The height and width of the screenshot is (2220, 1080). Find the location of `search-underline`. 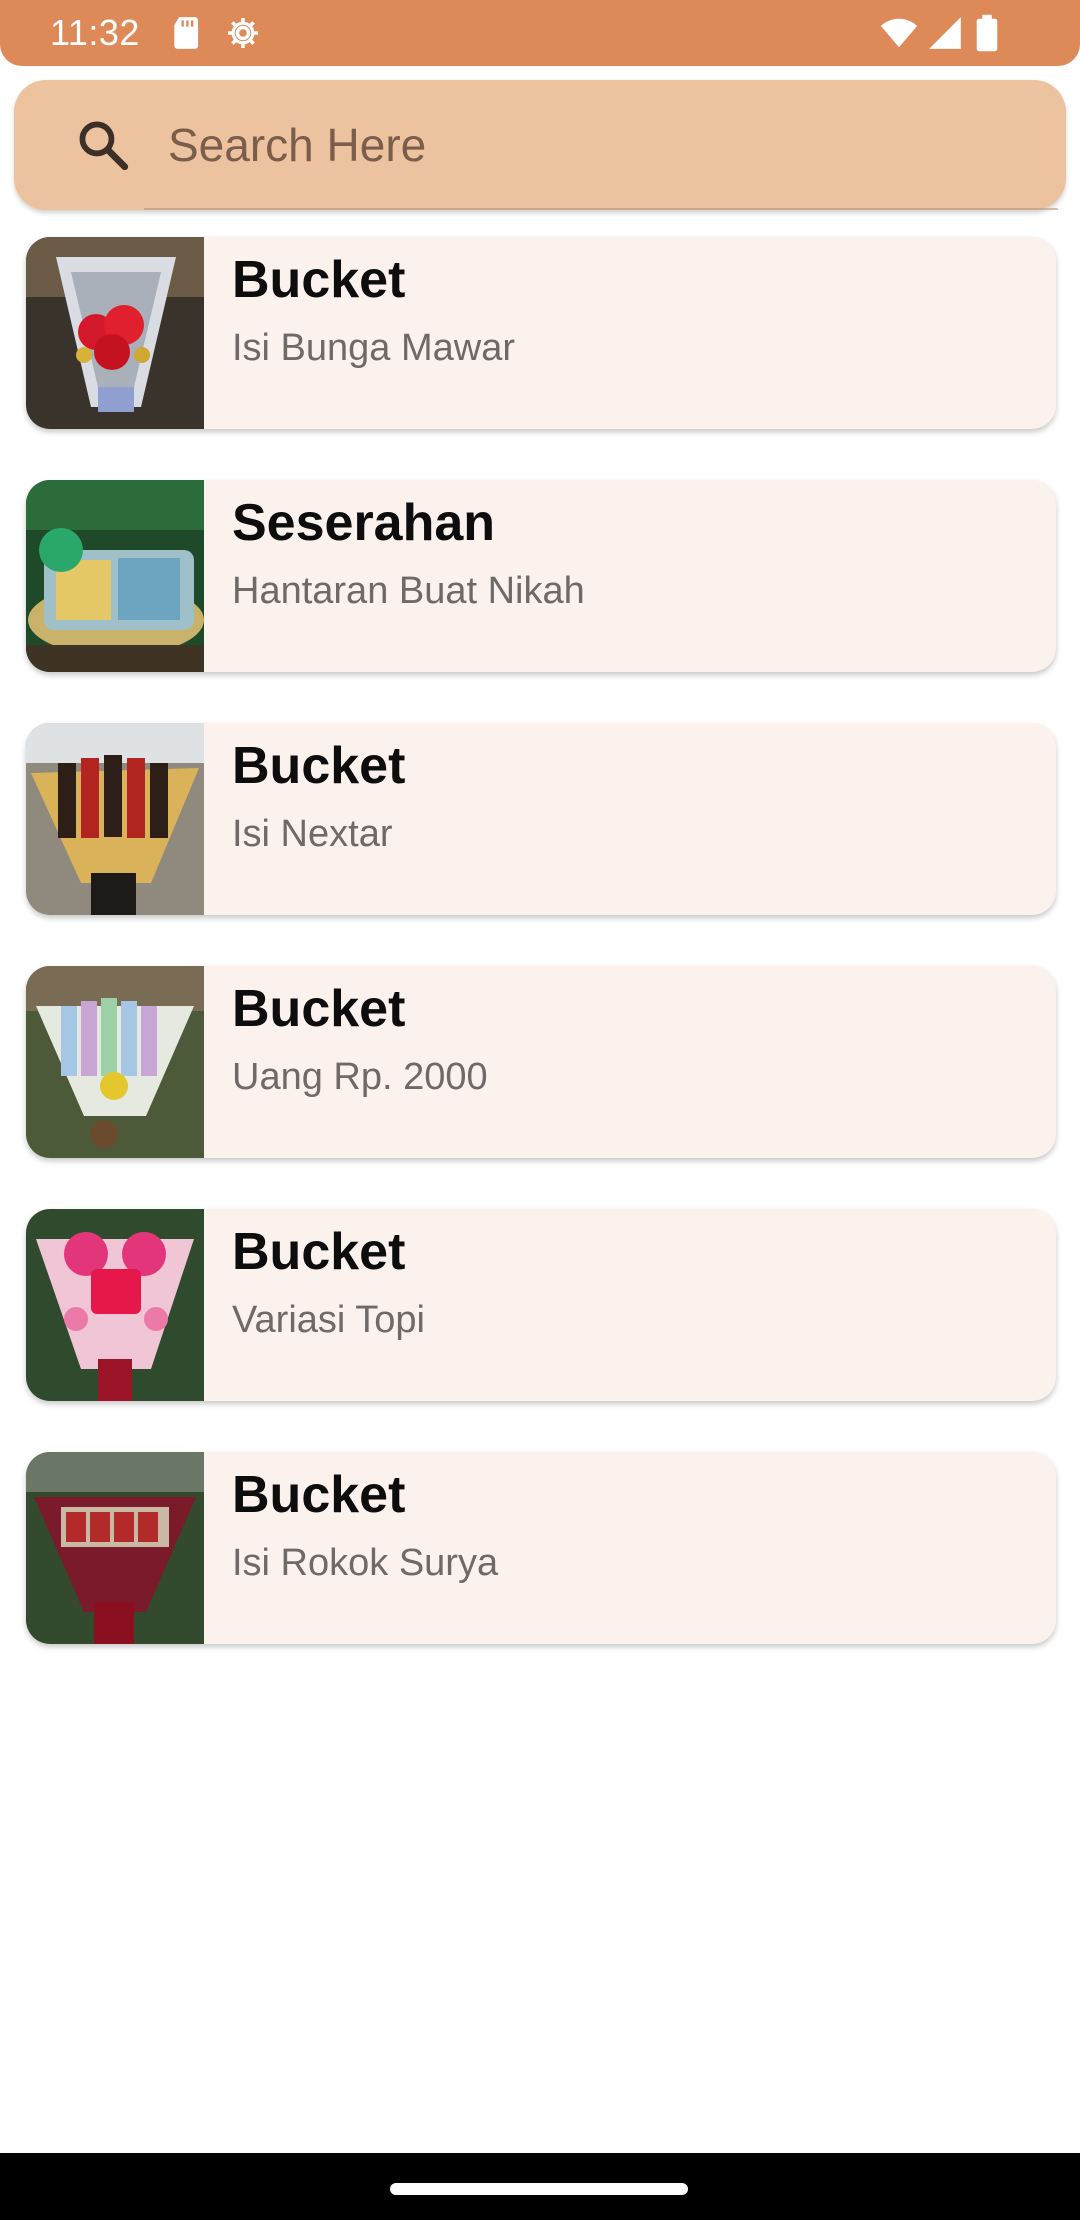

search-underline is located at coordinates (601, 209).